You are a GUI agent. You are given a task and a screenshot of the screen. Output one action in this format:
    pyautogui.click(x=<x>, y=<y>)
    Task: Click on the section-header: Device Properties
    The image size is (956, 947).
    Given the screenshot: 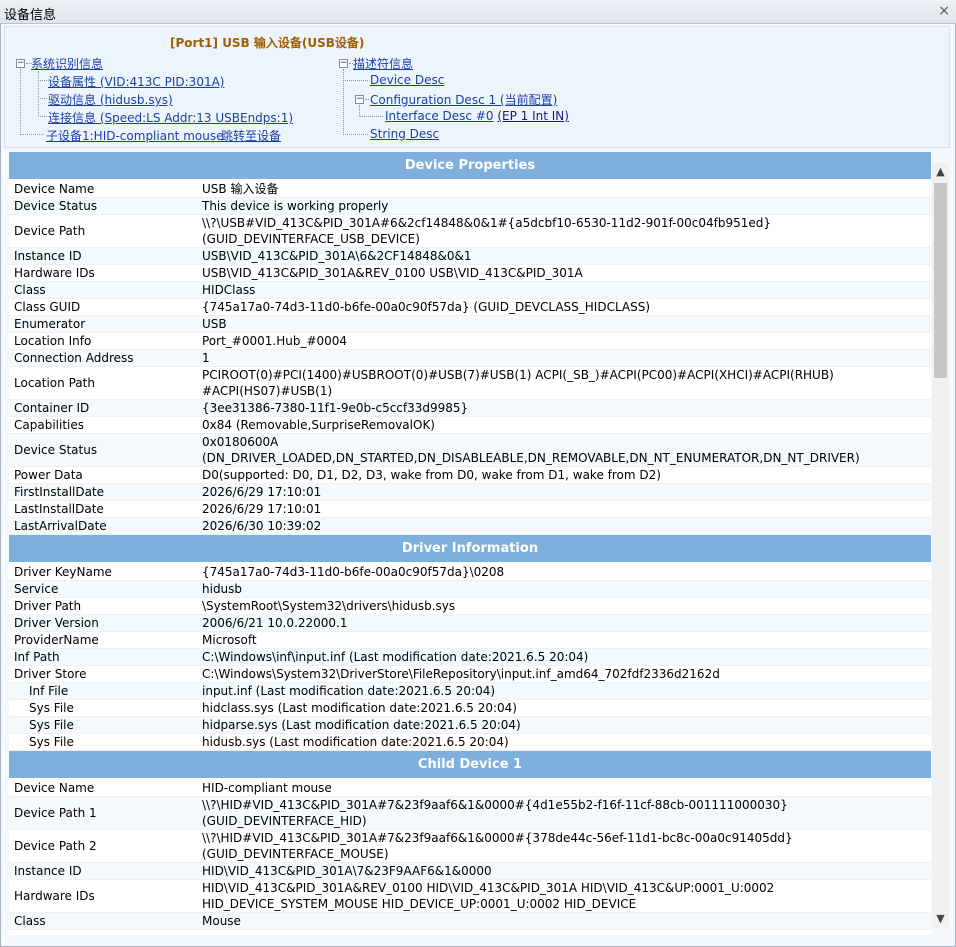 What is the action you would take?
    pyautogui.click(x=470, y=165)
    